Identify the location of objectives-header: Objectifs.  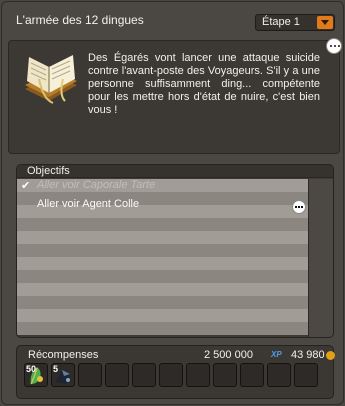
(175, 171).